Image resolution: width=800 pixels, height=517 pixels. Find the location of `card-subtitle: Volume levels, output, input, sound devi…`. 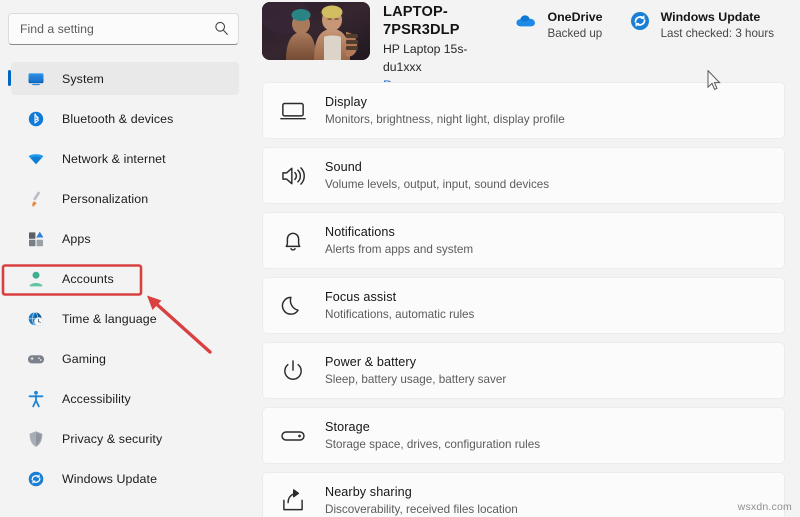

card-subtitle: Volume levels, output, input, sound devi… is located at coordinates (437, 184).